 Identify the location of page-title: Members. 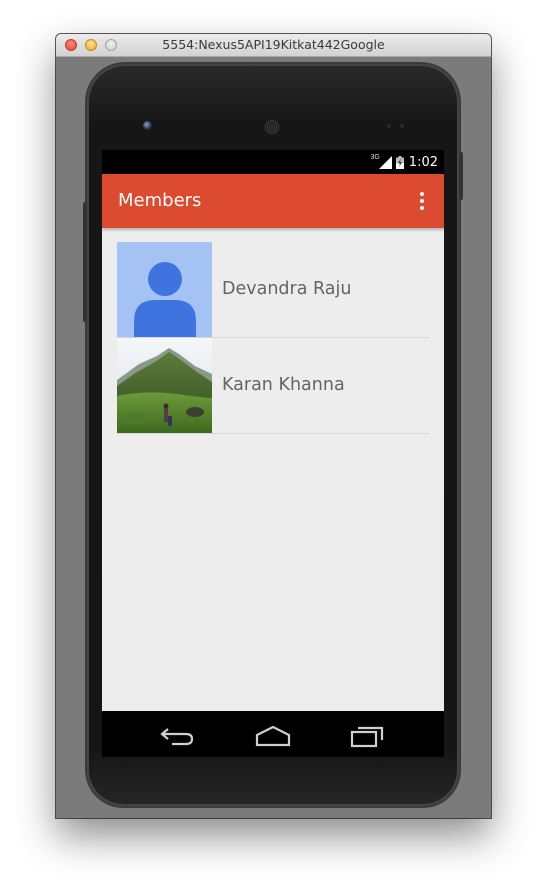
(160, 200).